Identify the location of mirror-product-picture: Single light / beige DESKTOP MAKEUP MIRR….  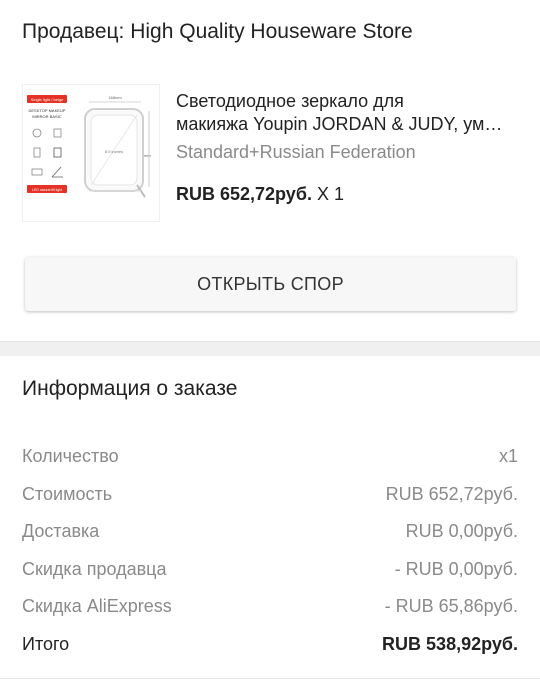
(89, 146).